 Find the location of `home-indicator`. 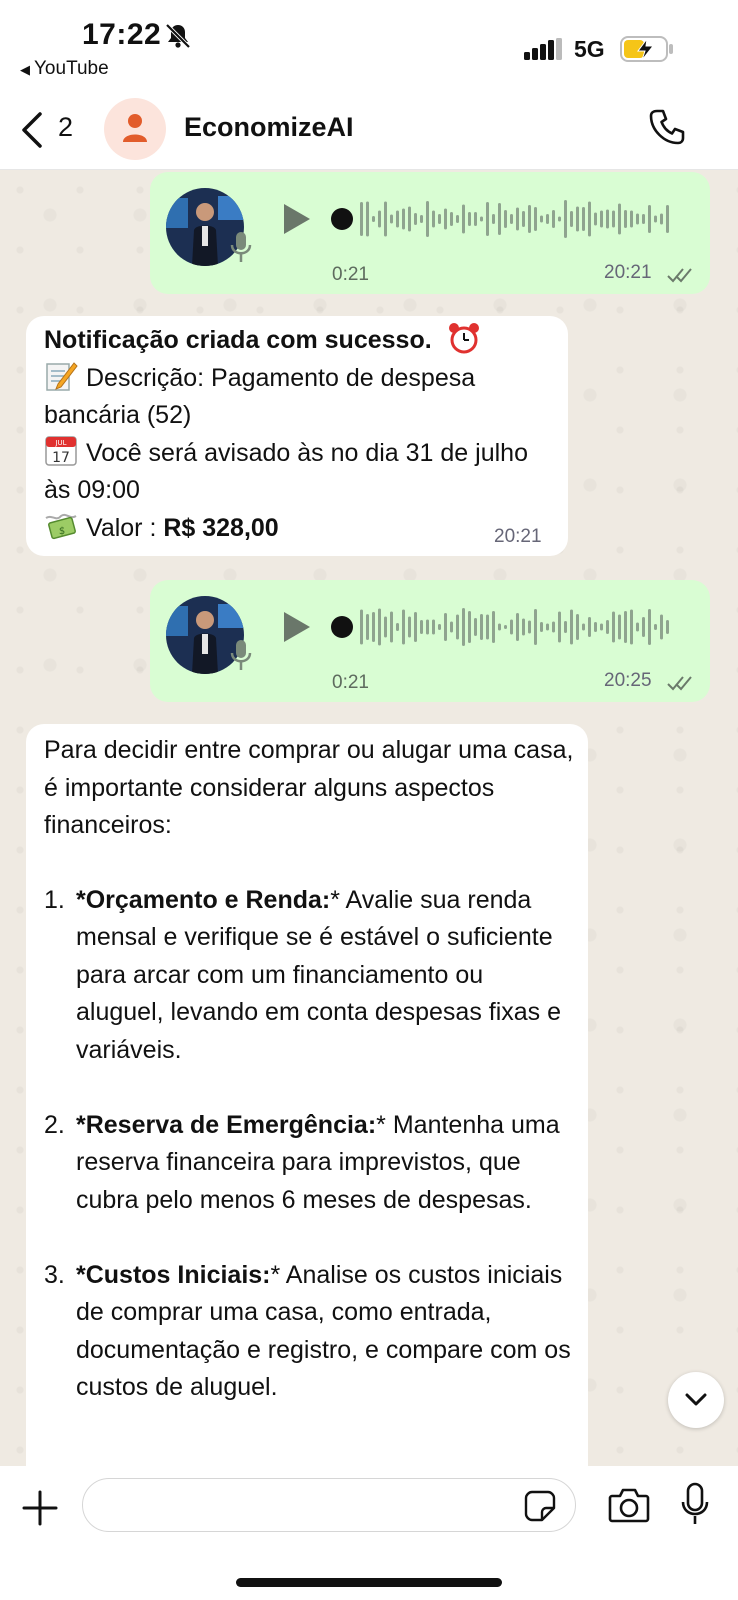

home-indicator is located at coordinates (369, 1582).